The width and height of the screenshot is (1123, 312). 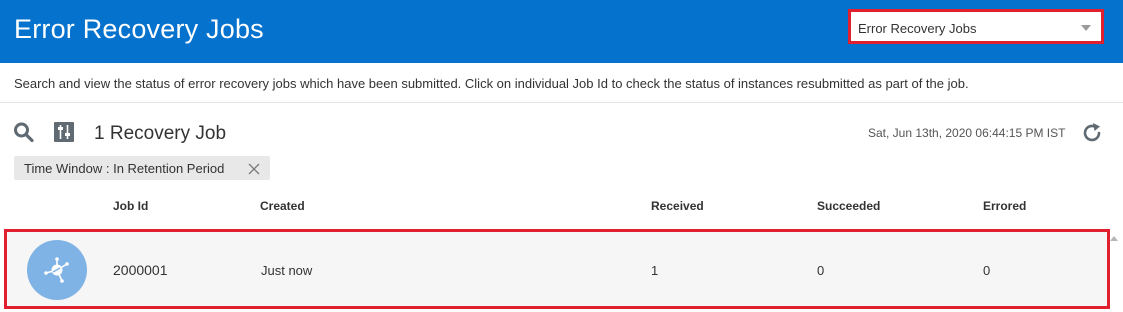 I want to click on job-count: 1 Recovery Job, so click(x=160, y=133).